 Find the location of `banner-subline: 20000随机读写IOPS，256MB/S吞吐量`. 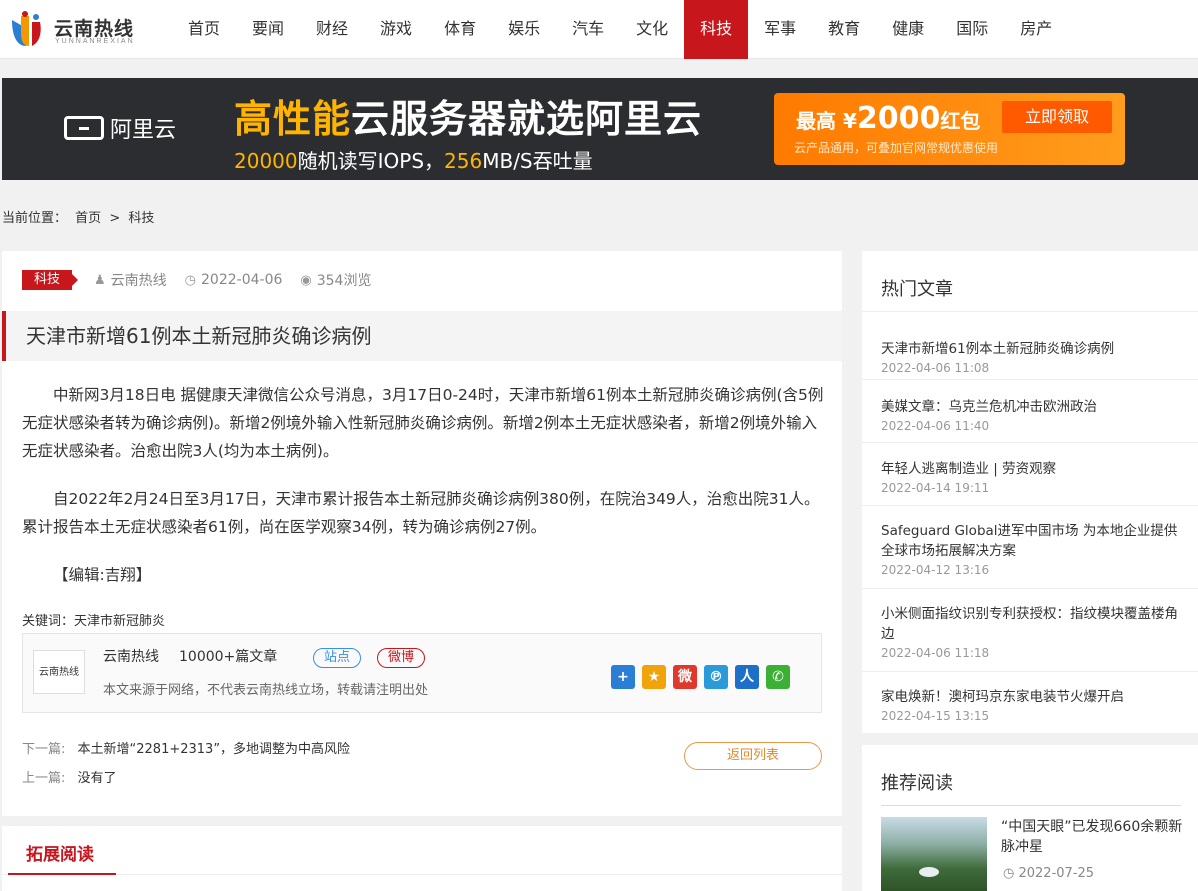

banner-subline: 20000随机读写IOPS，256MB/S吞吐量 is located at coordinates (468, 159).